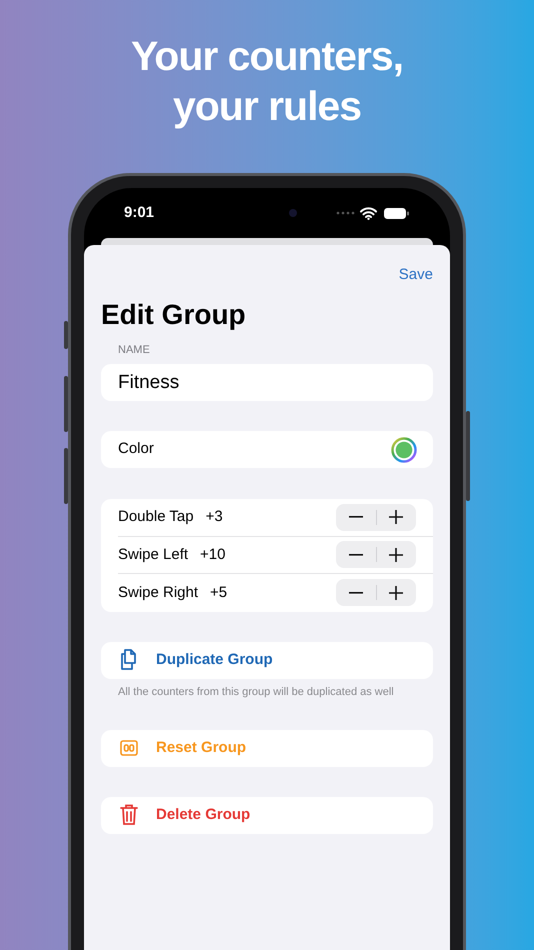 The height and width of the screenshot is (950, 534). I want to click on field-label: NAME, so click(134, 350).